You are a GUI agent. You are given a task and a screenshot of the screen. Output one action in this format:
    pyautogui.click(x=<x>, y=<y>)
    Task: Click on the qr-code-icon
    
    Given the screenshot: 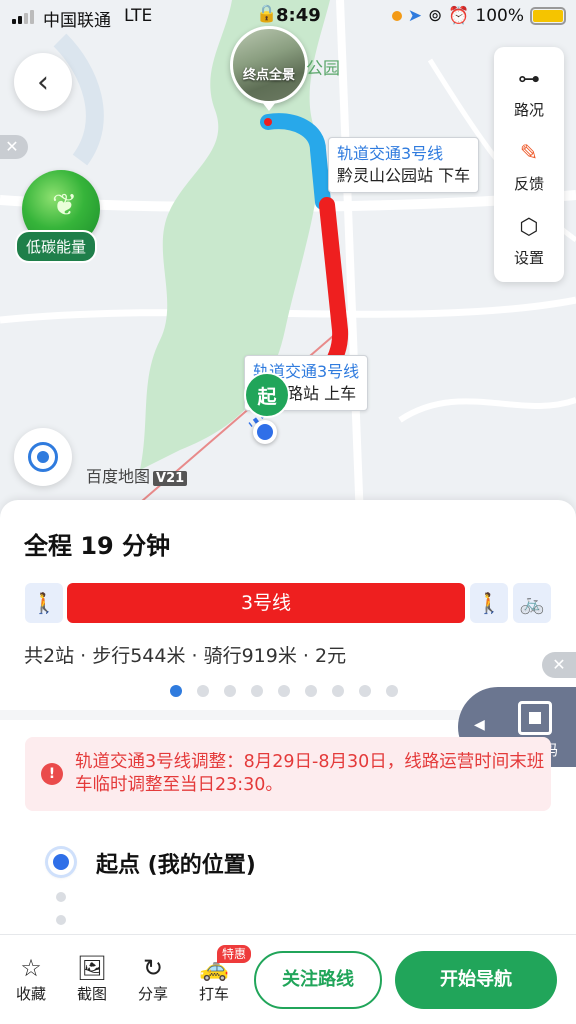 What is the action you would take?
    pyautogui.click(x=535, y=718)
    